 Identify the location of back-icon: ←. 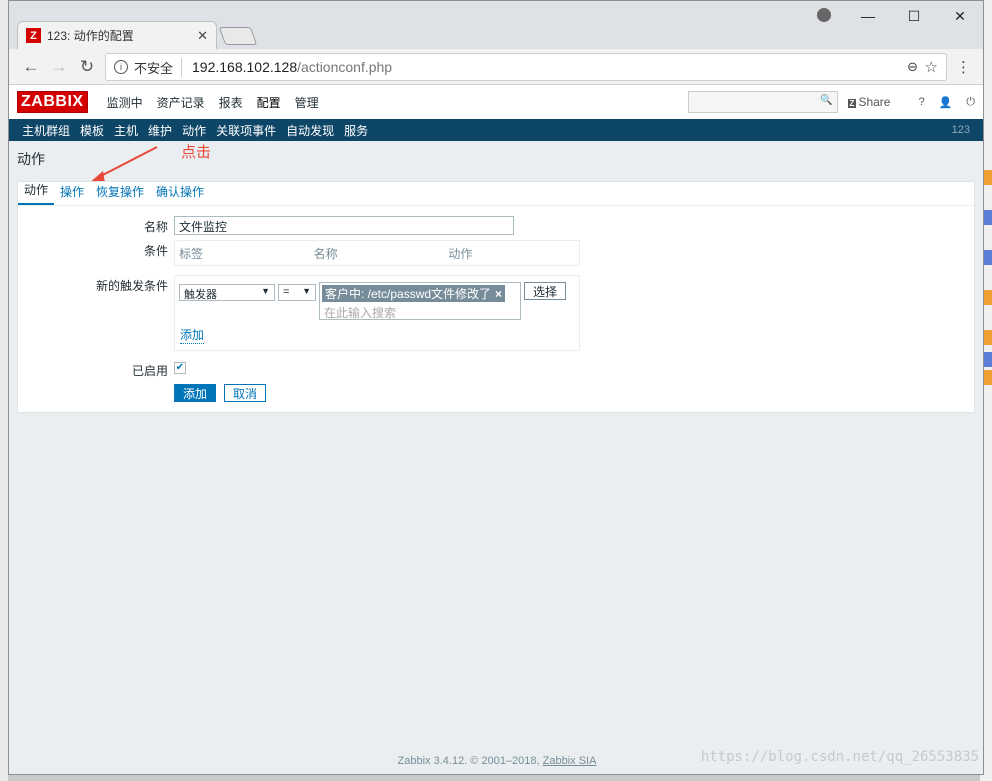
(31, 67).